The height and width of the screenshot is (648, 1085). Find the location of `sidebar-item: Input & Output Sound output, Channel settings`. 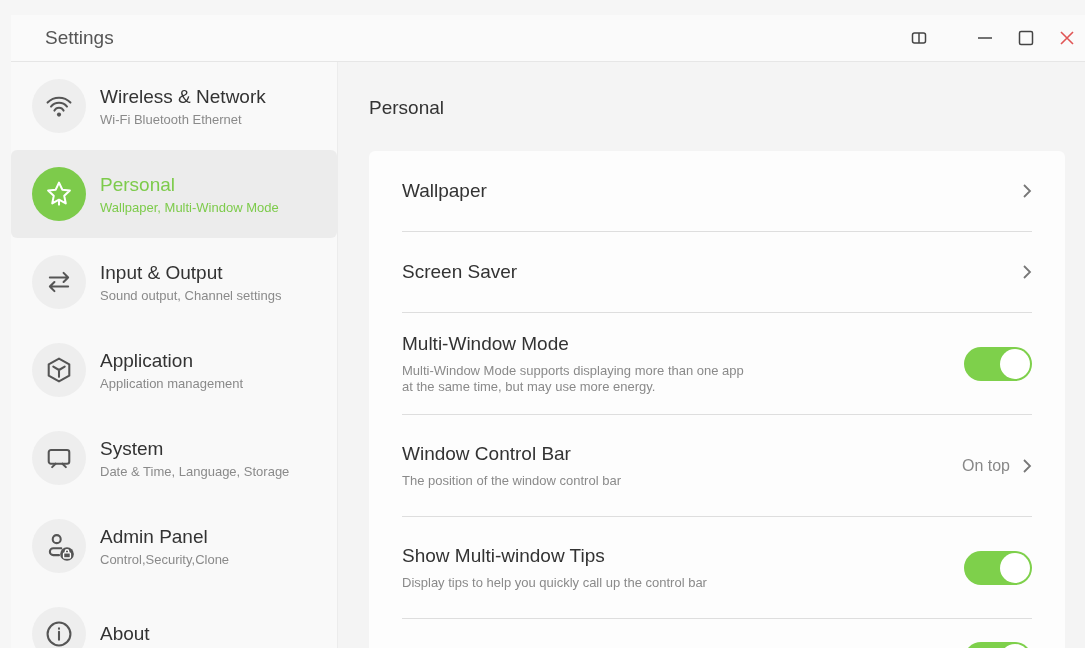

sidebar-item: Input & Output Sound output, Channel settings is located at coordinates (174, 282).